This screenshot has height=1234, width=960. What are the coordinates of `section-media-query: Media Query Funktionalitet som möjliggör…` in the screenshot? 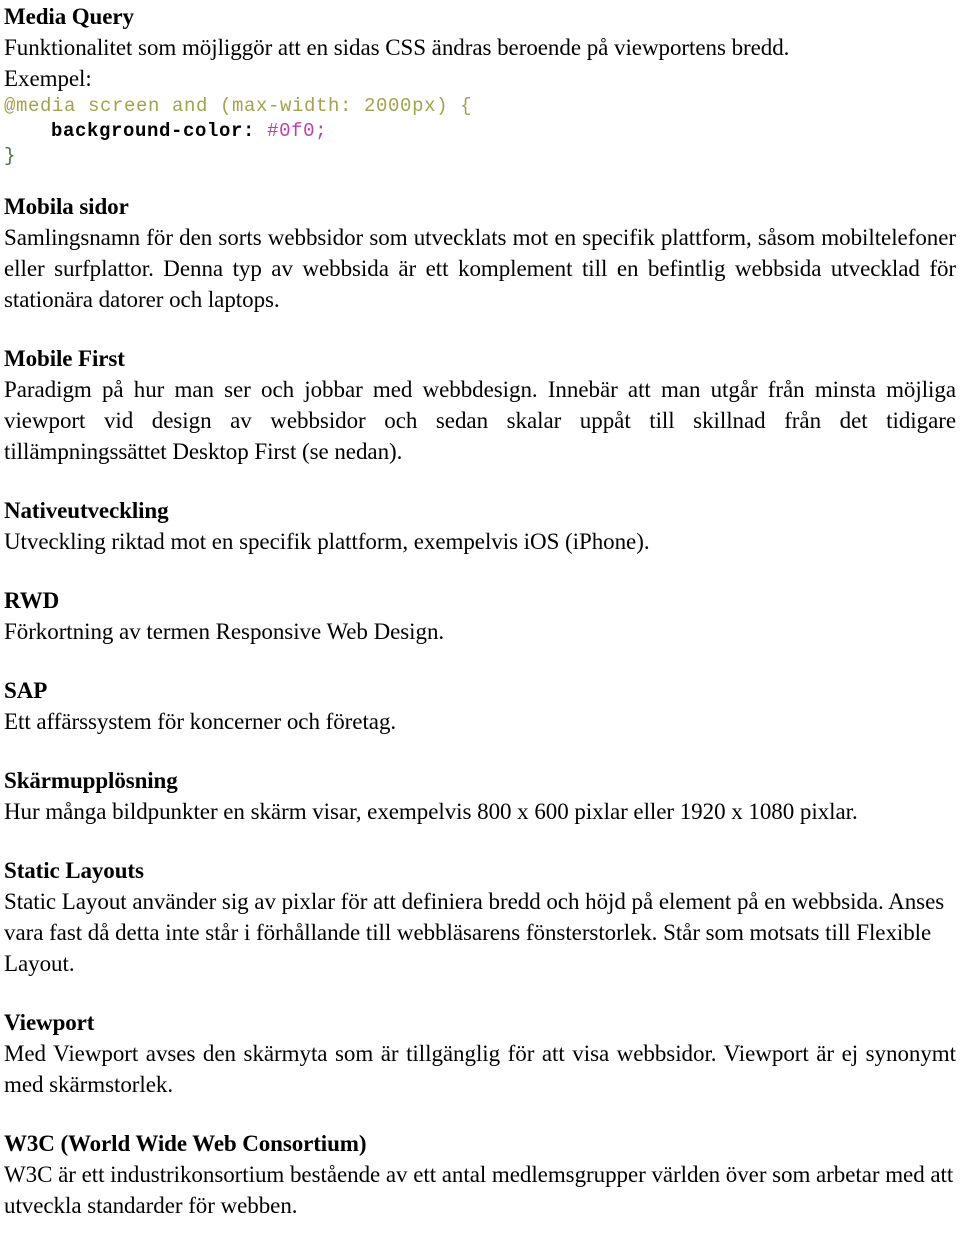 It's located at (480, 85).